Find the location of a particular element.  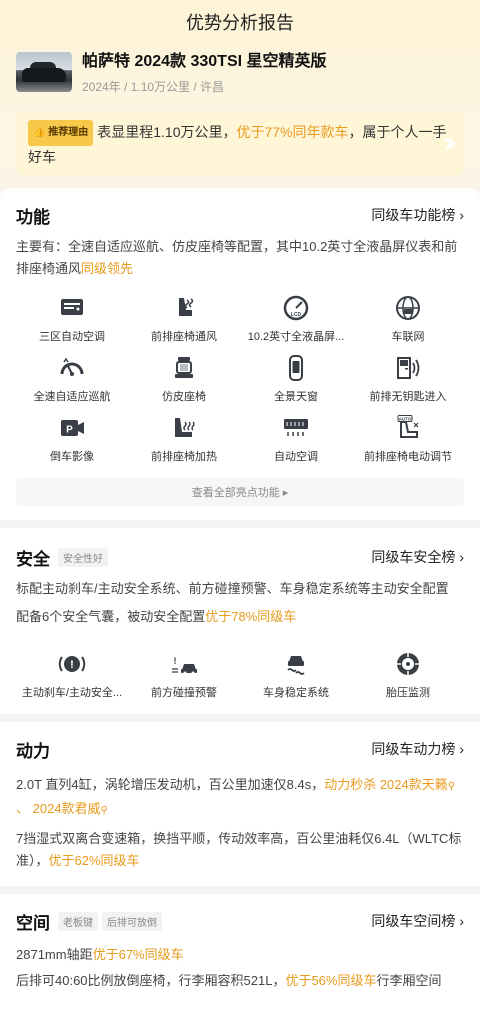

safety-feature-grid: ! 主动刹车/主动安全... ! 前方碰撞预警 车身稳定系统 胎压监测 is located at coordinates (240, 675).